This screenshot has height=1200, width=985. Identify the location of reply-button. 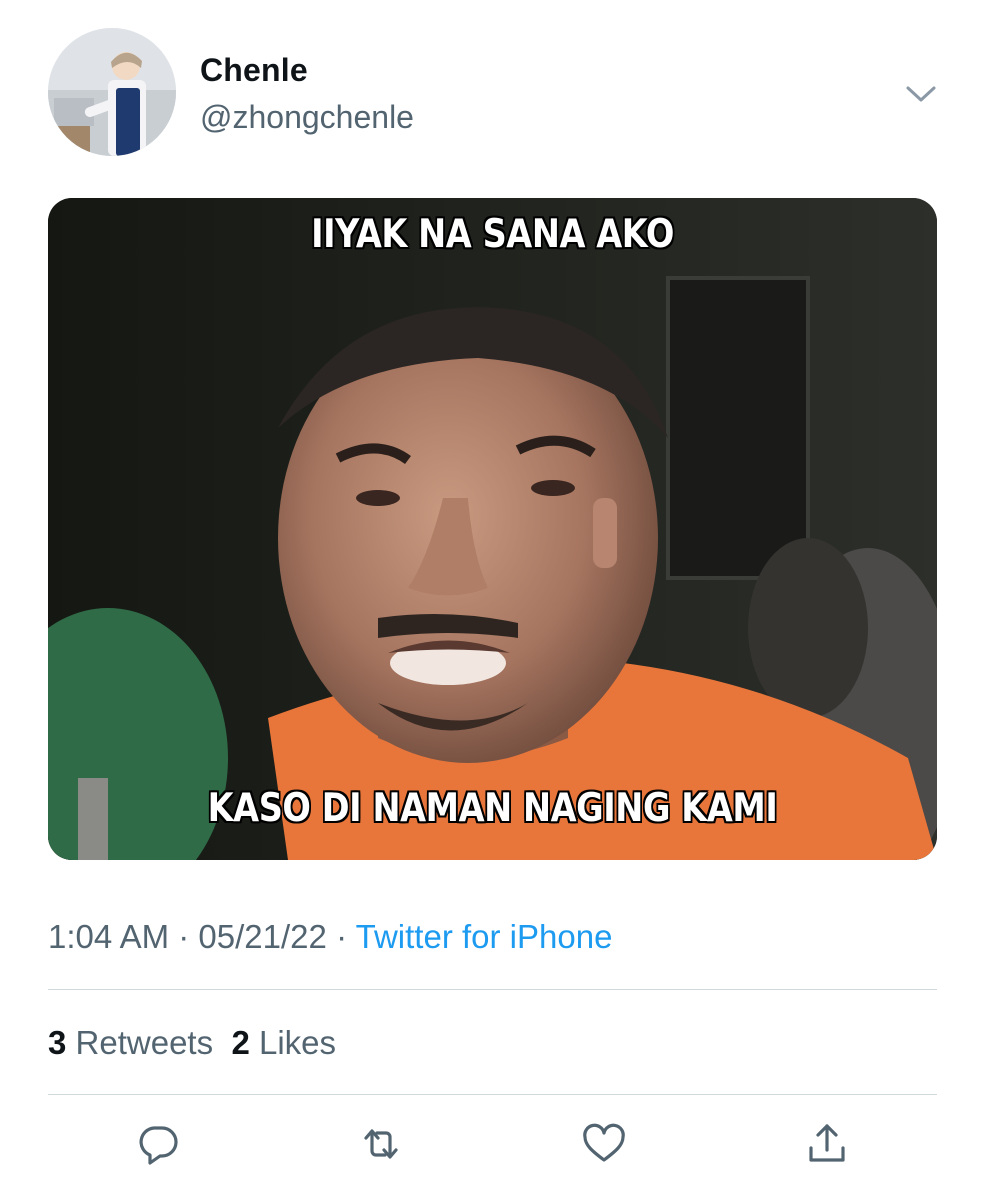
(158, 1144).